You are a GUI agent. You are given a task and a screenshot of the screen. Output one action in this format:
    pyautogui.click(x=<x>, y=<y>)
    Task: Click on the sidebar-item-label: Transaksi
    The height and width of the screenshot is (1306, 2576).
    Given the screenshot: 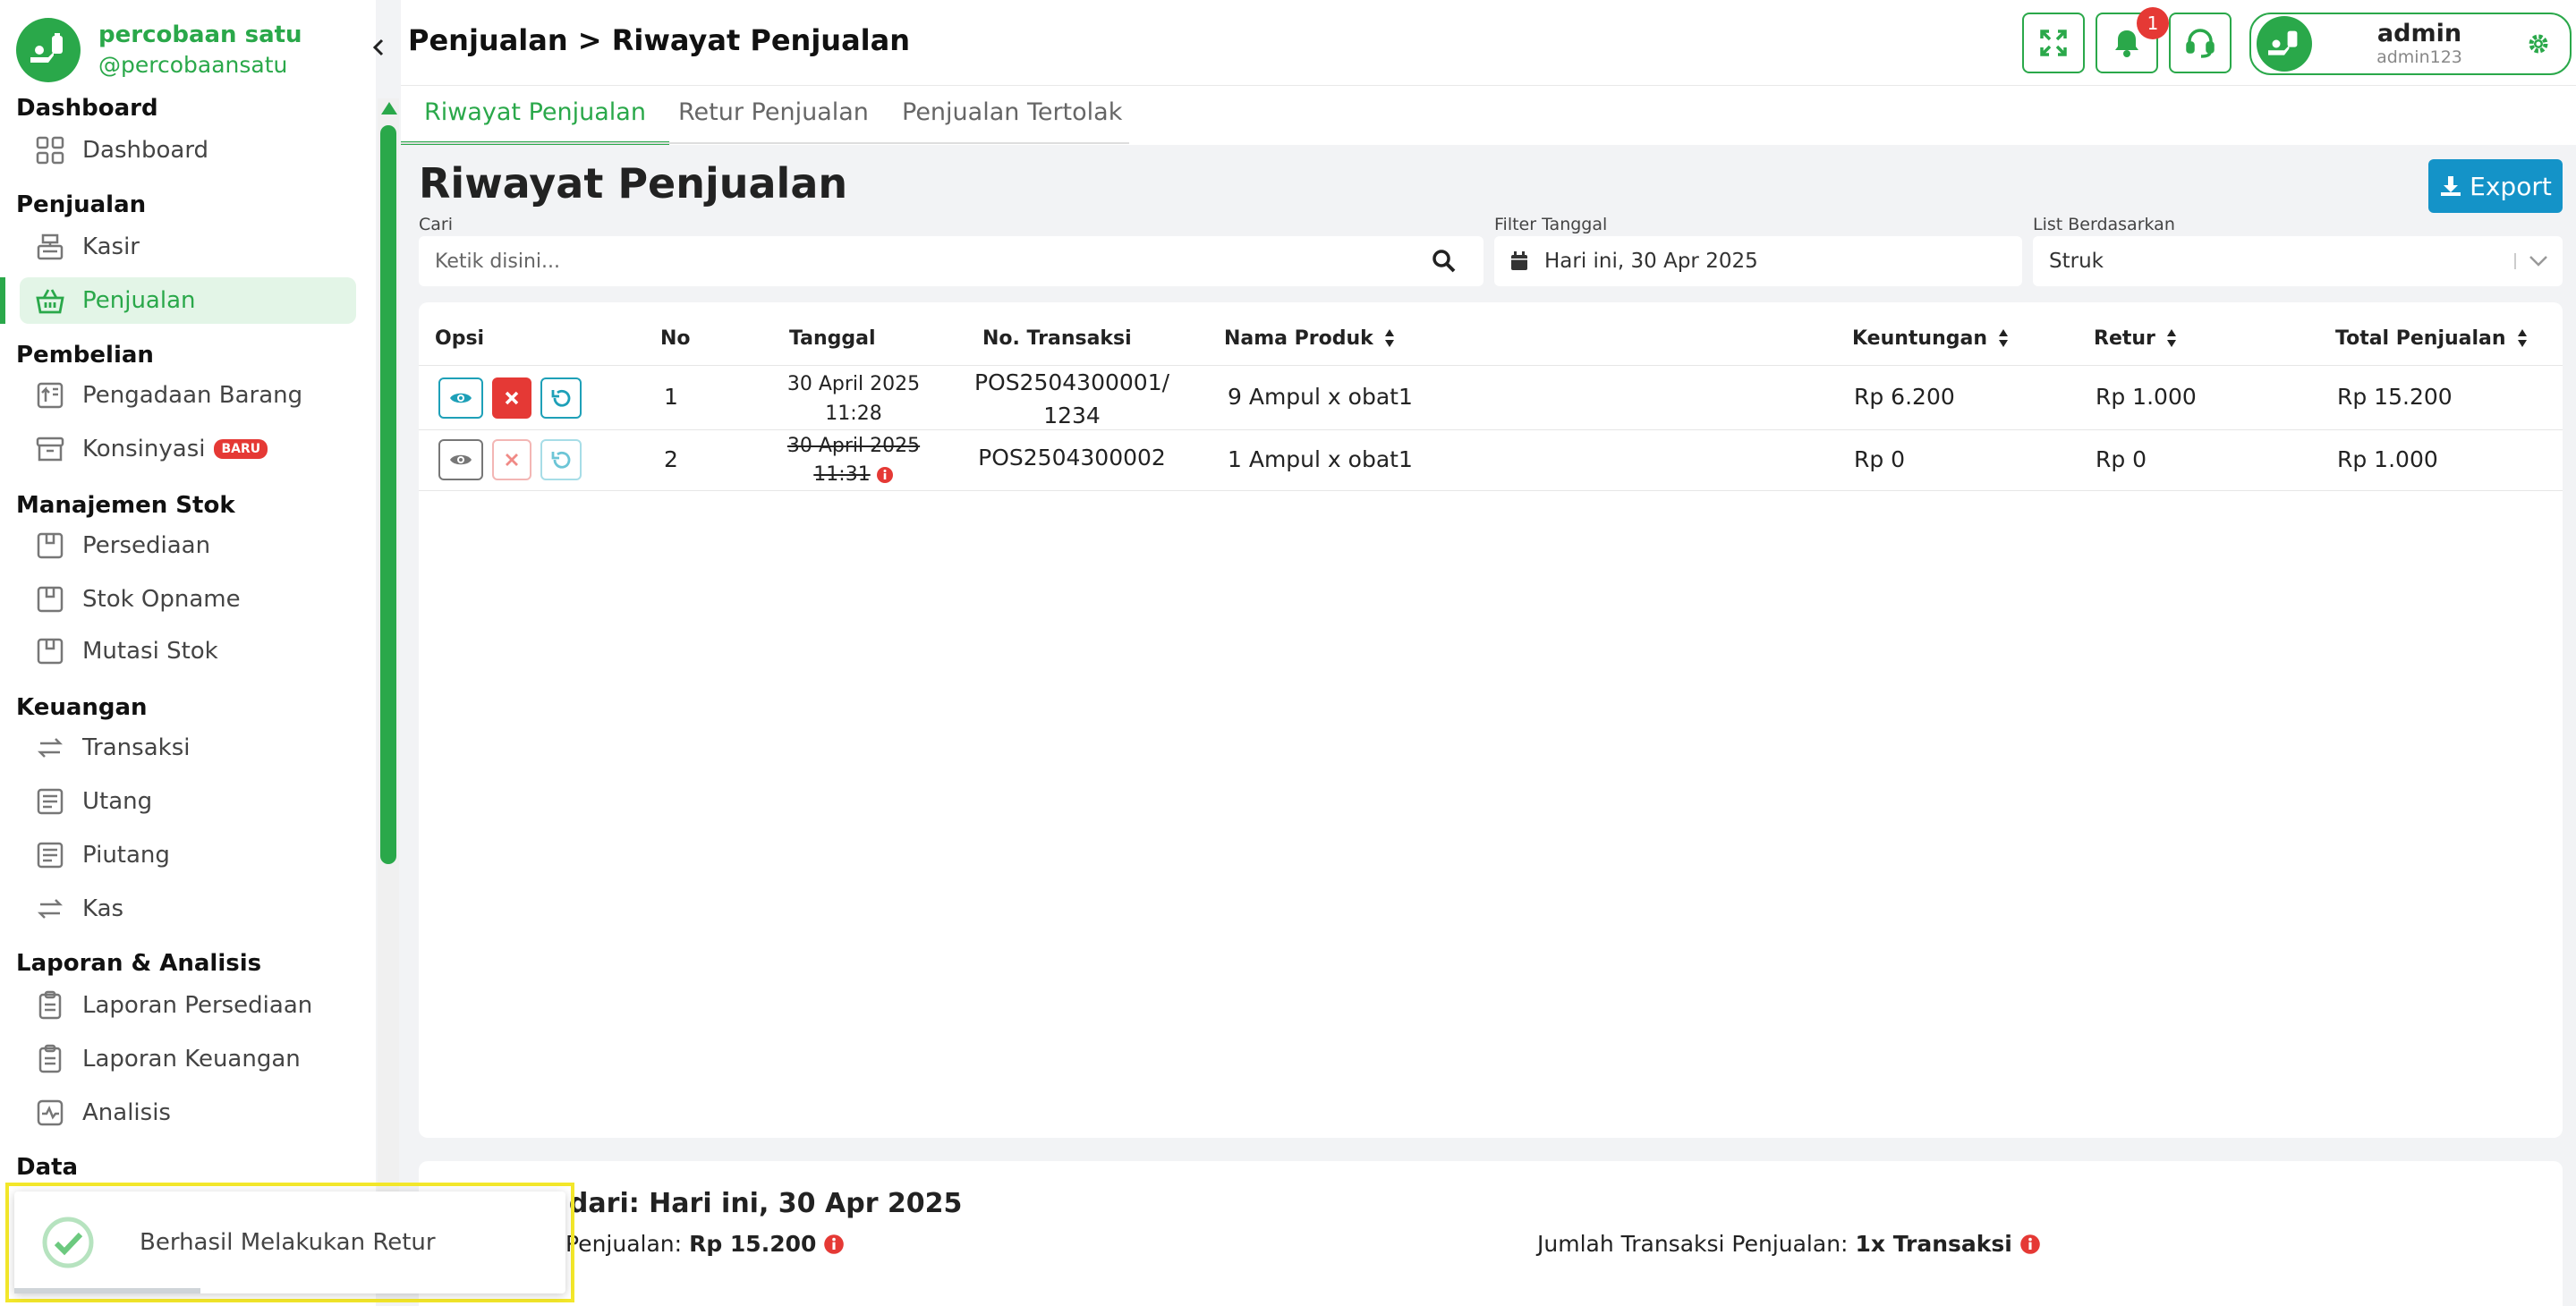 What is the action you would take?
    pyautogui.click(x=136, y=748)
    